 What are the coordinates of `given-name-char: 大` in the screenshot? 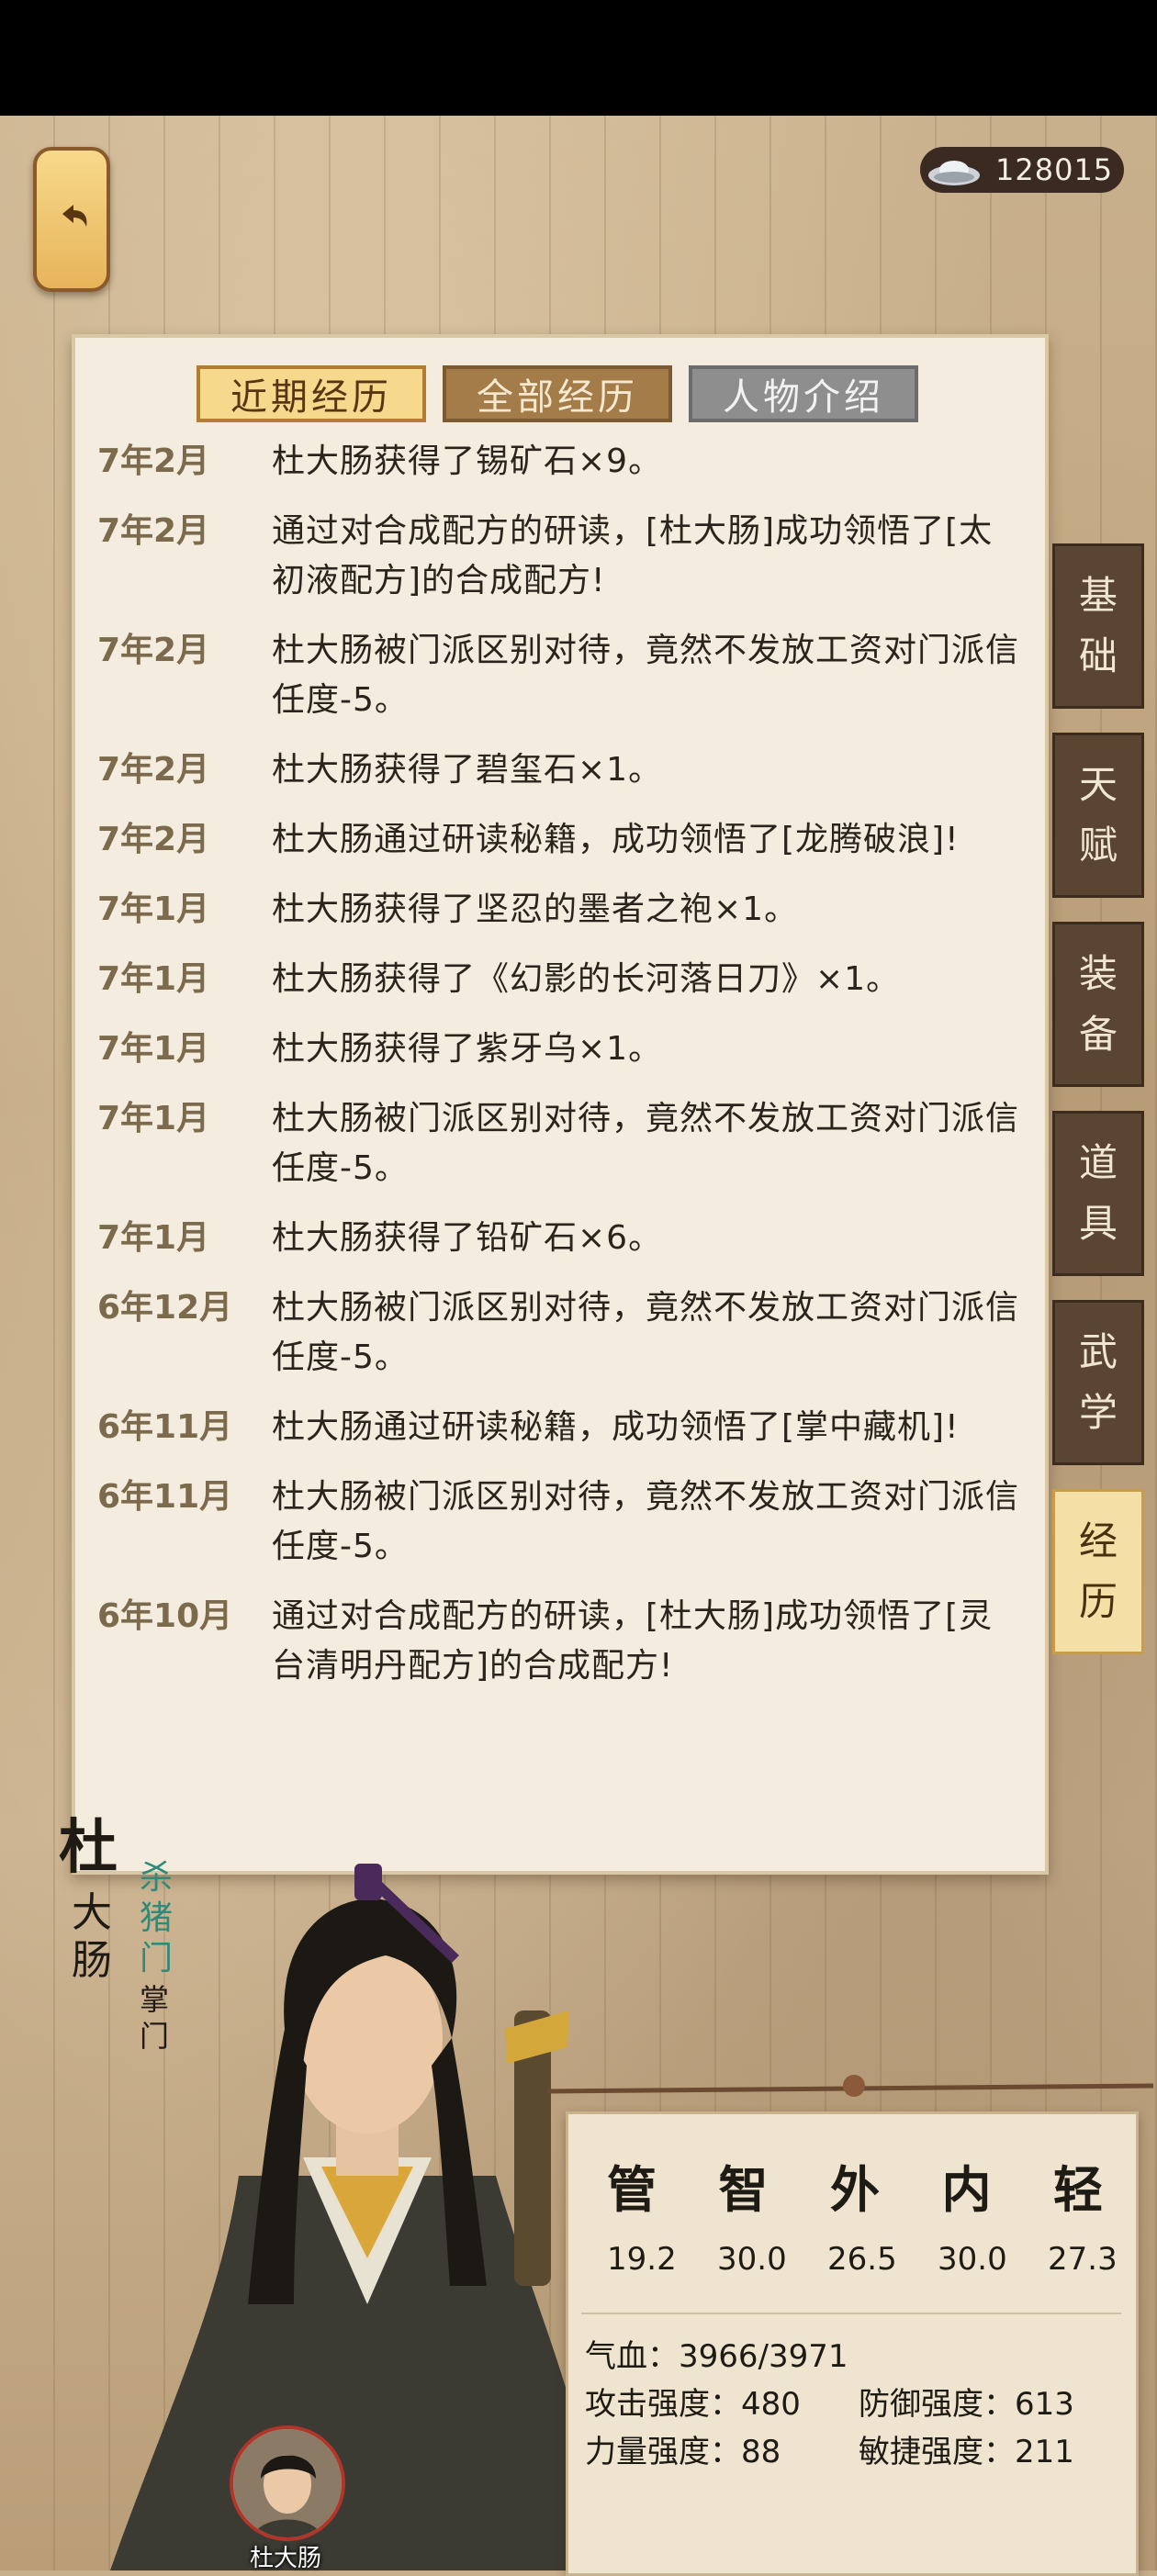 It's located at (92, 1912).